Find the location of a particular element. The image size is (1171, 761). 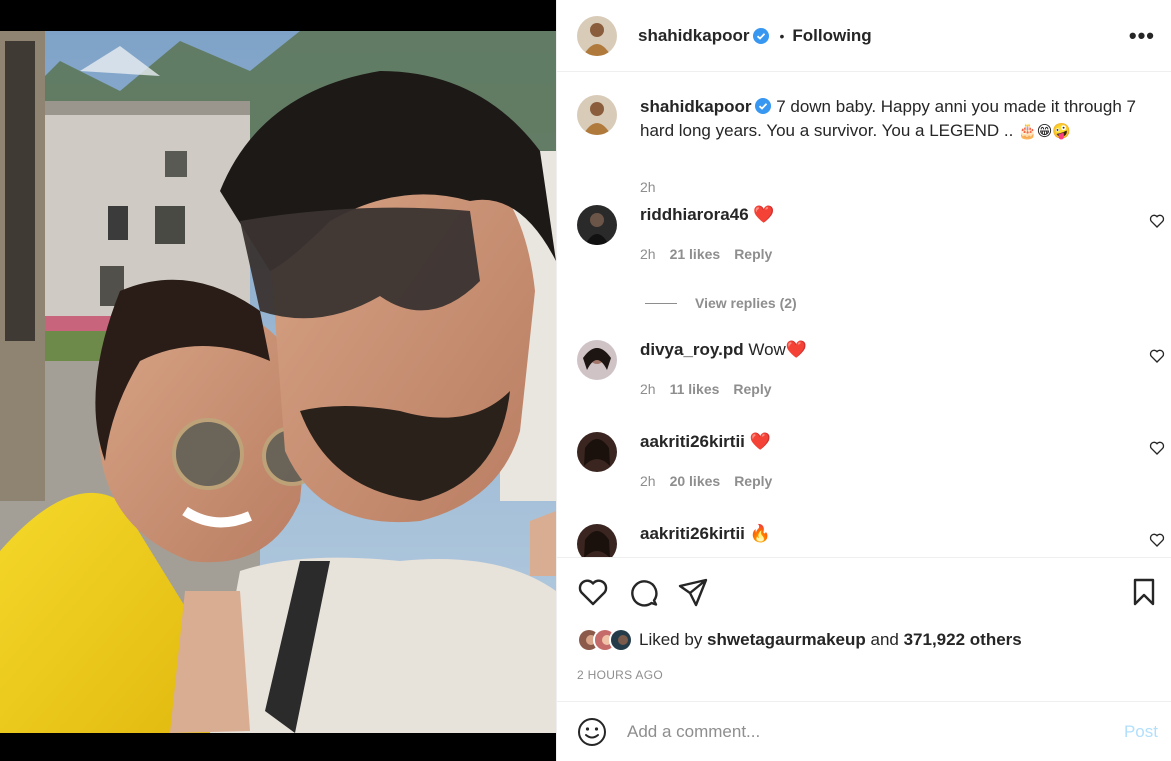

commenter-username: divya_roy.pd is located at coordinates (692, 349).